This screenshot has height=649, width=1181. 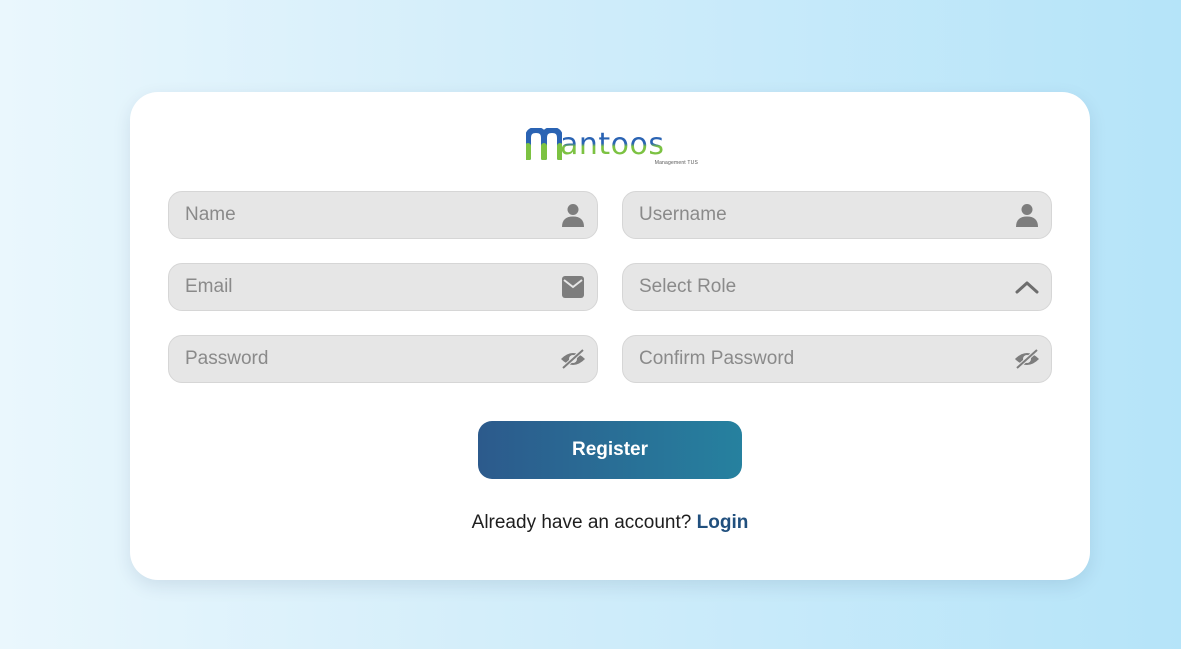 What do you see at coordinates (612, 144) in the screenshot?
I see `logo-wordmark: antoos` at bounding box center [612, 144].